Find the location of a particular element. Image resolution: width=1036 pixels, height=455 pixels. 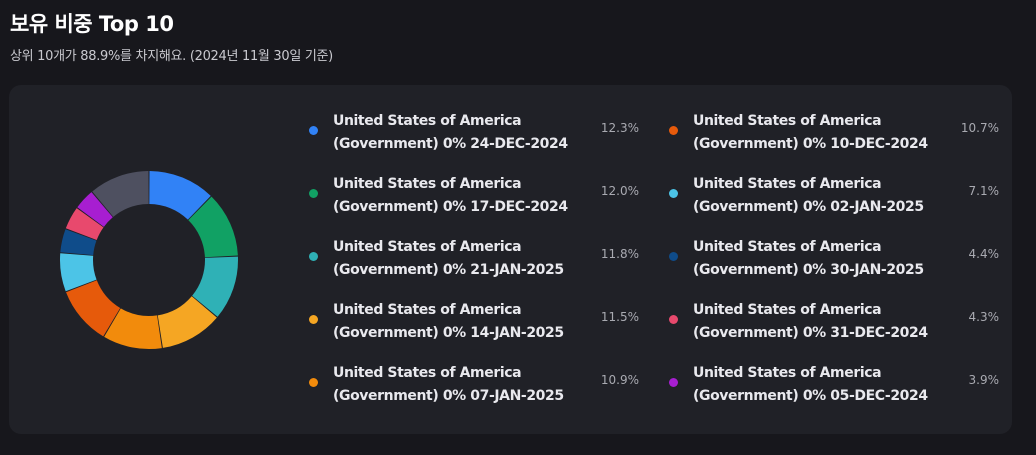

legend-percent: 4.4% is located at coordinates (984, 254).